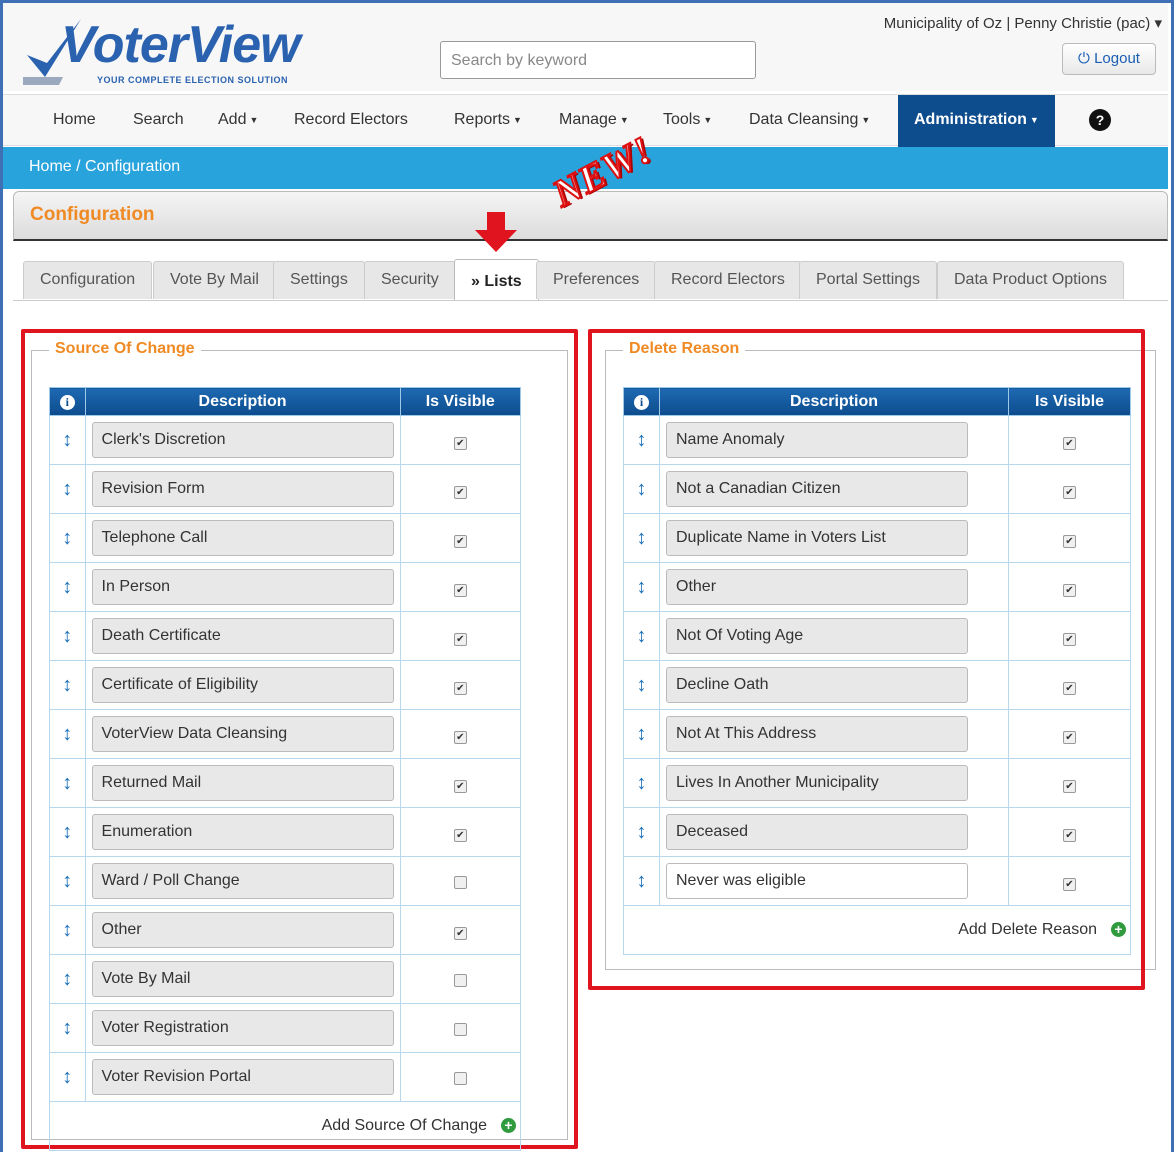 This screenshot has width=1174, height=1152. What do you see at coordinates (214, 280) in the screenshot?
I see `tab-vote-by-mail: Vote By Mail` at bounding box center [214, 280].